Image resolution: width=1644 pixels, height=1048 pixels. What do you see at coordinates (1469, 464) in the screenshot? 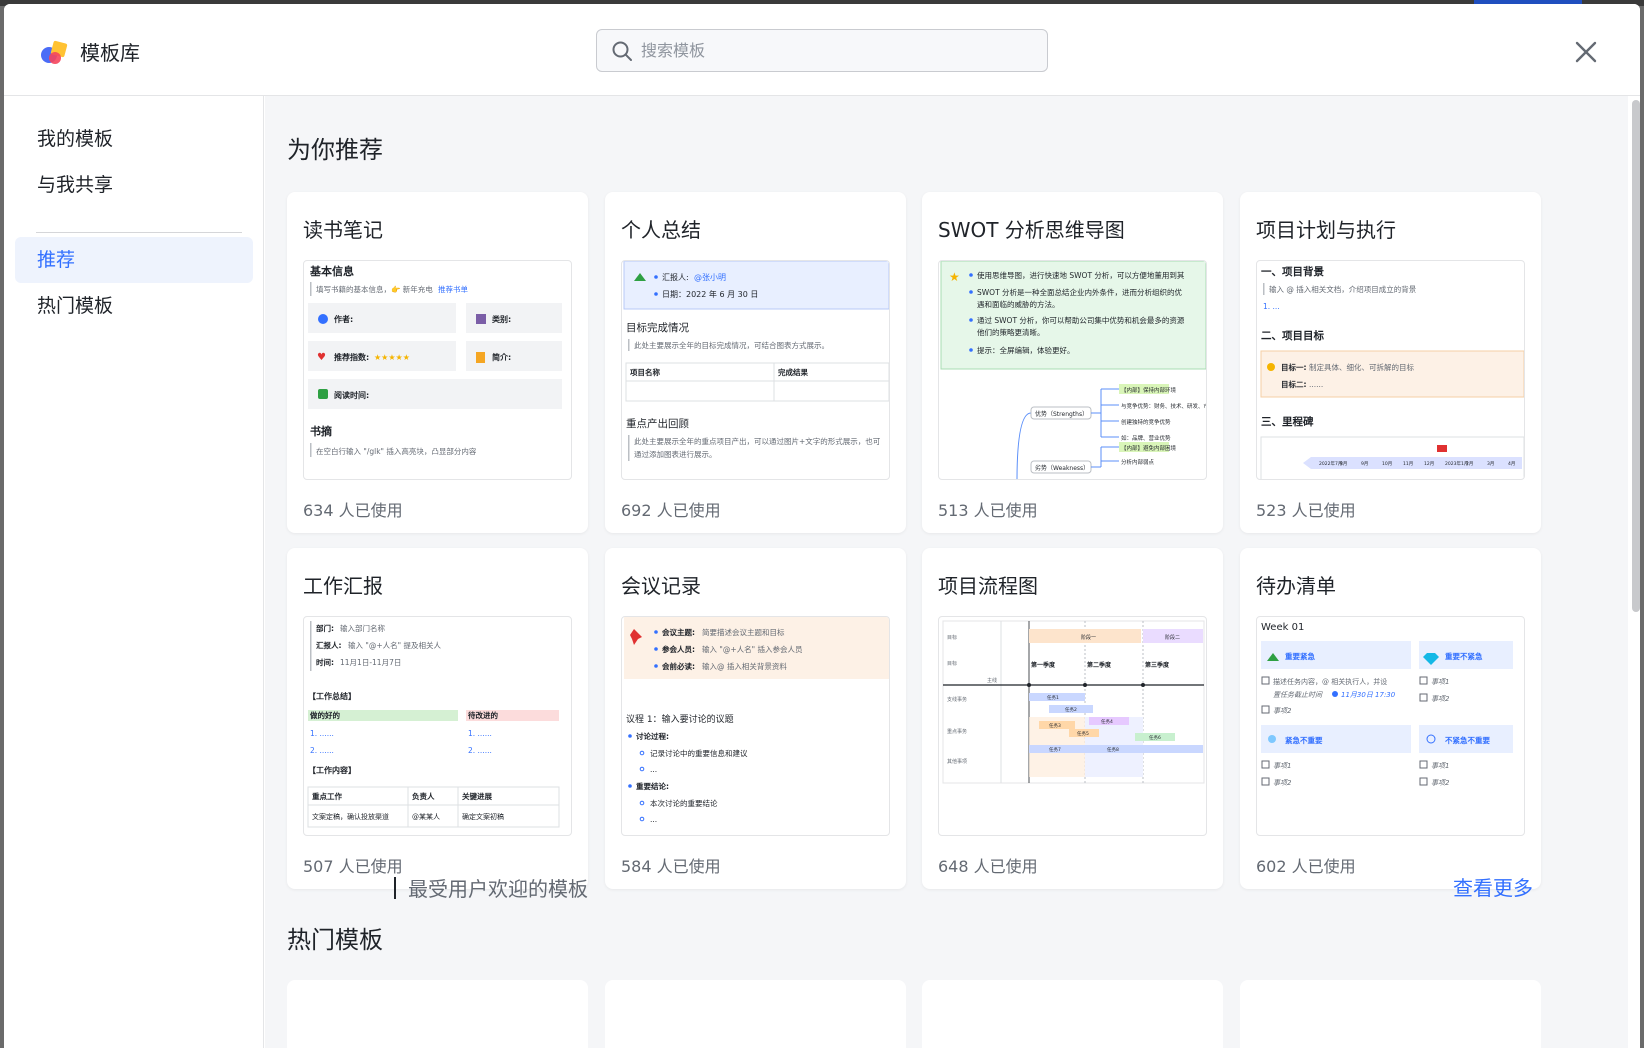
I see `timeline-label: 2月` at bounding box center [1469, 464].